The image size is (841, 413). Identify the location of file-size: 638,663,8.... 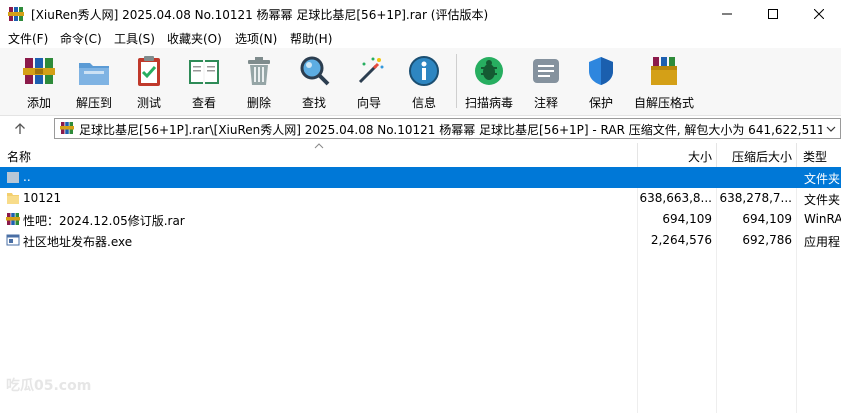
(675, 198).